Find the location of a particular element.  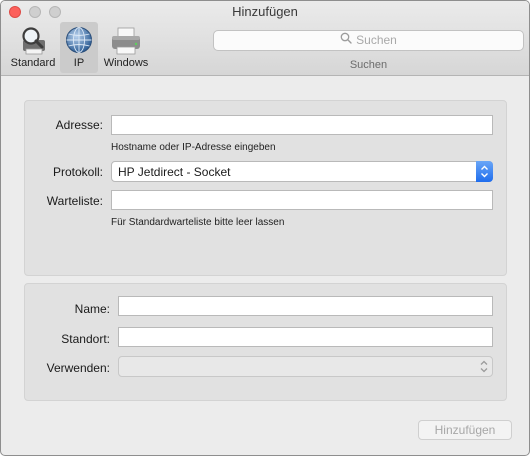

toolbar-label-ip: IP is located at coordinates (79, 63).